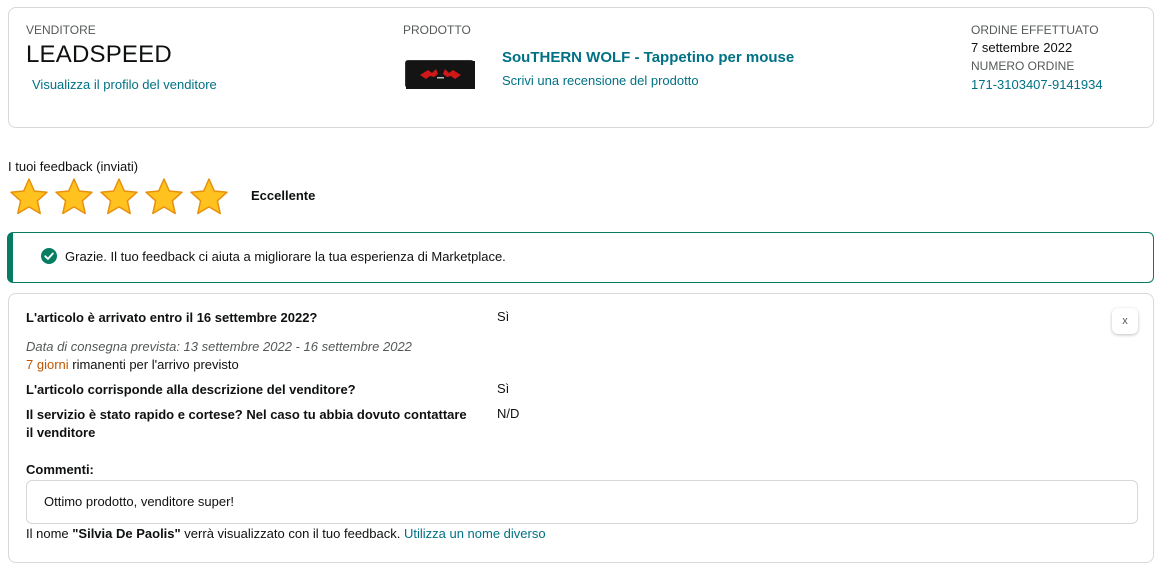  I want to click on order-number-link: 171-3103407-9141934, so click(1037, 84).